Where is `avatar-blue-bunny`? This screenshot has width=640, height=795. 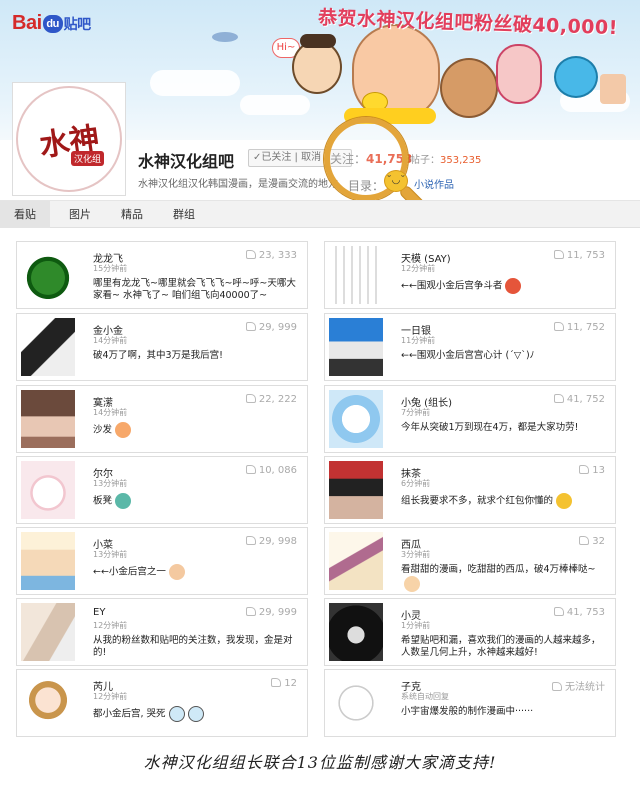 avatar-blue-bunny is located at coordinates (356, 419).